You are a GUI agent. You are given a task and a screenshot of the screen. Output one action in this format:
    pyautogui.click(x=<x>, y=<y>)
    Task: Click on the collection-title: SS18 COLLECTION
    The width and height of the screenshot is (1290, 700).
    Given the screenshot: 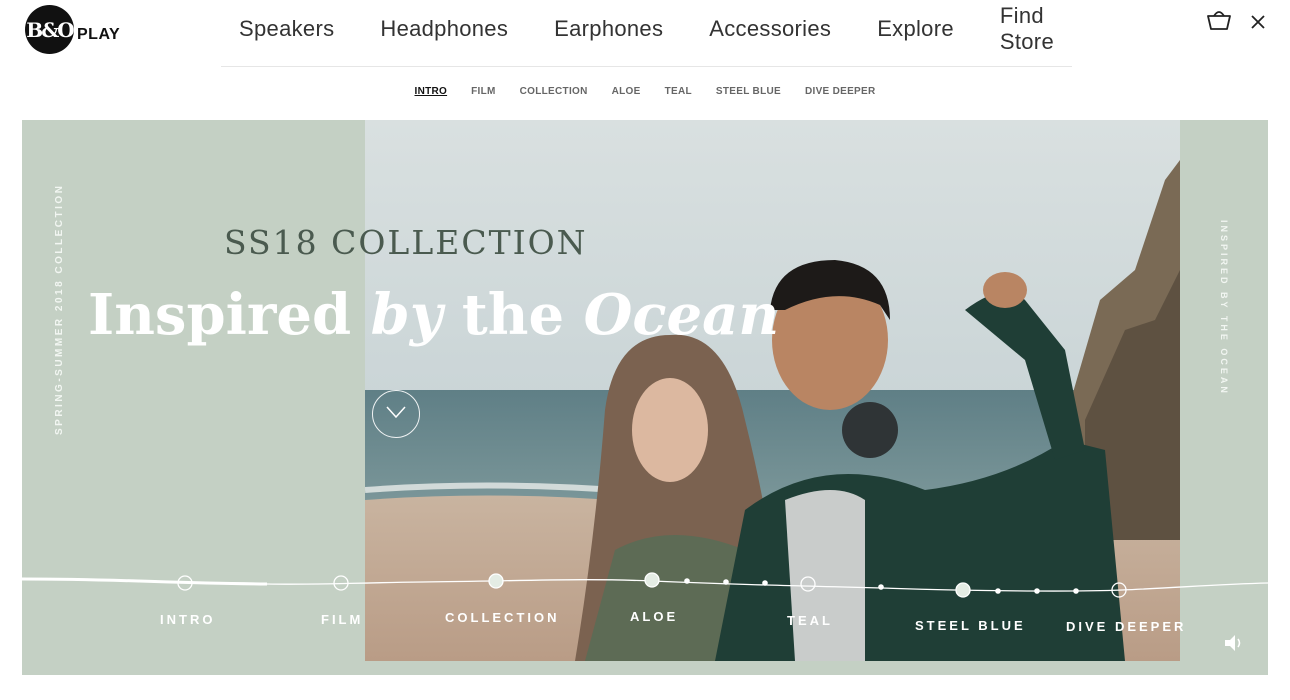 What is the action you would take?
    pyautogui.click(x=406, y=242)
    